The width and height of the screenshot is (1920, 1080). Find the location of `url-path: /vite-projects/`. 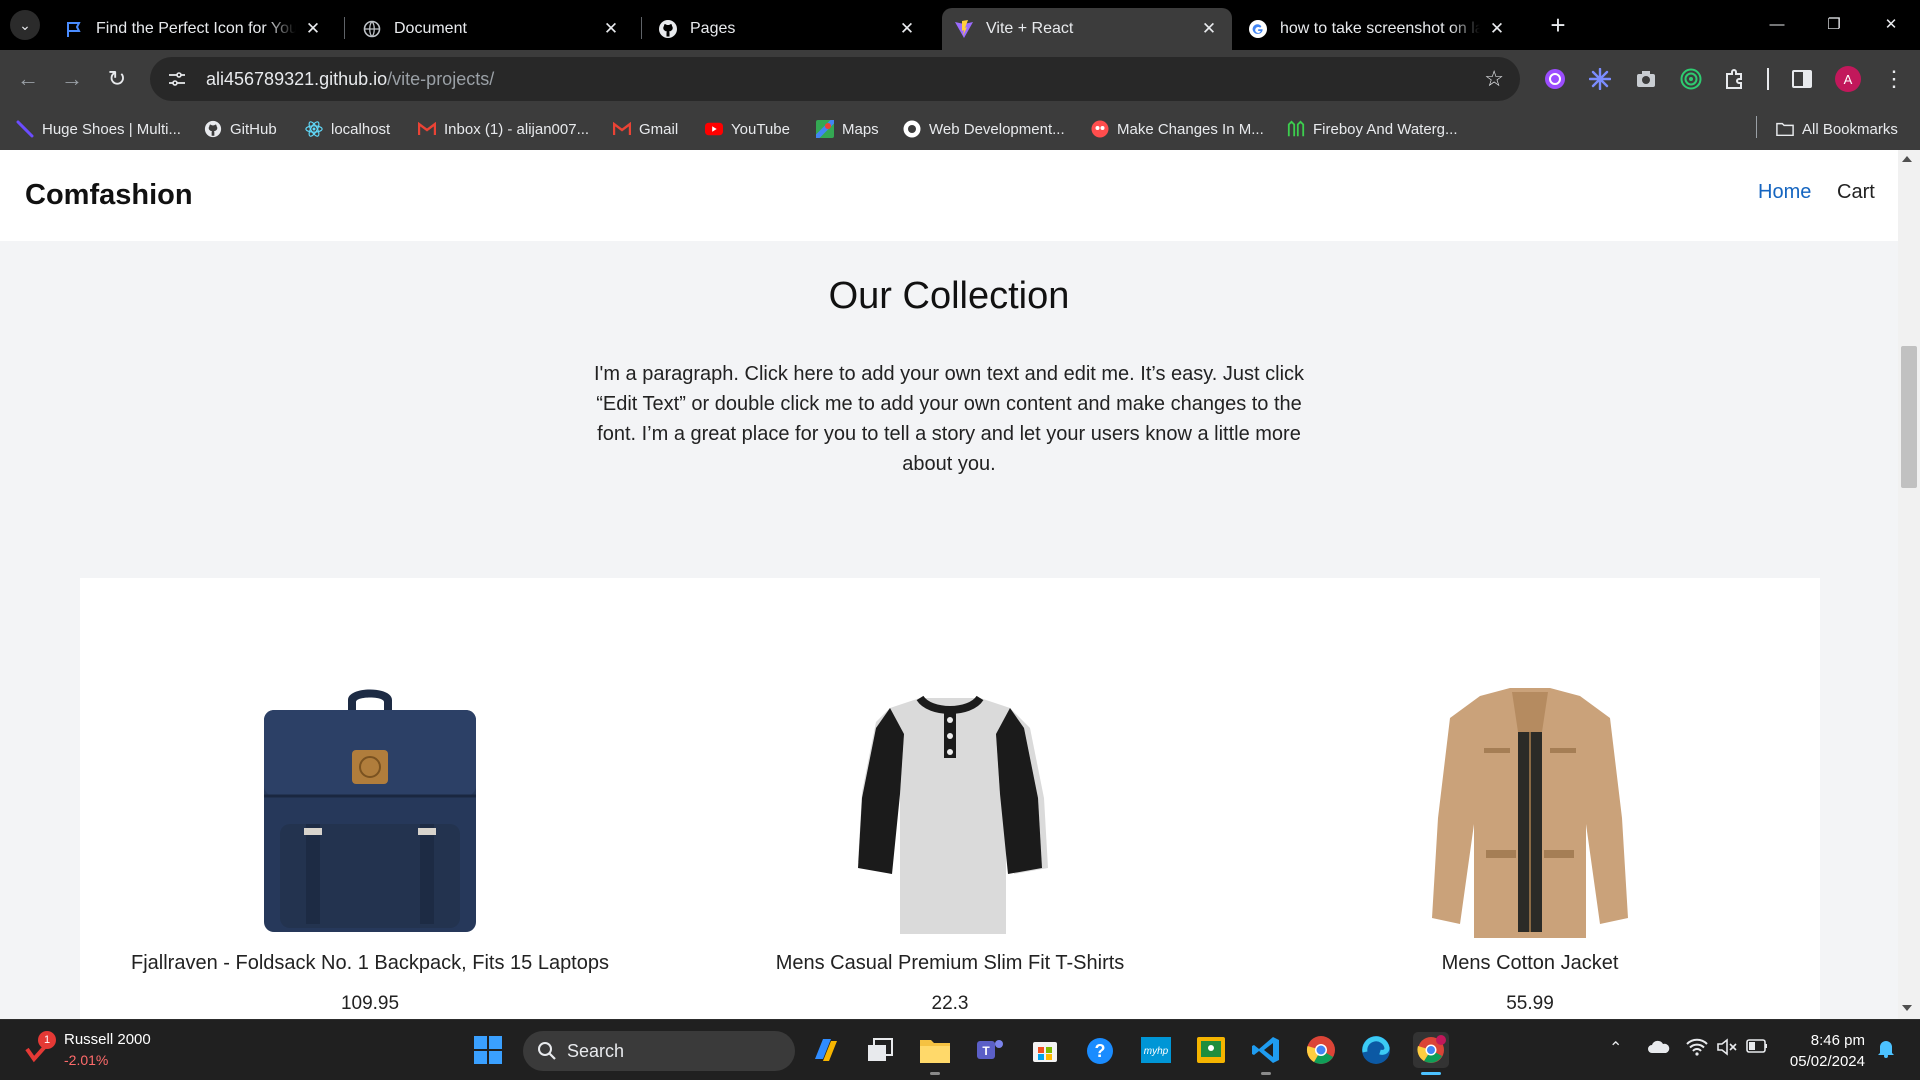

url-path: /vite-projects/ is located at coordinates (441, 78).